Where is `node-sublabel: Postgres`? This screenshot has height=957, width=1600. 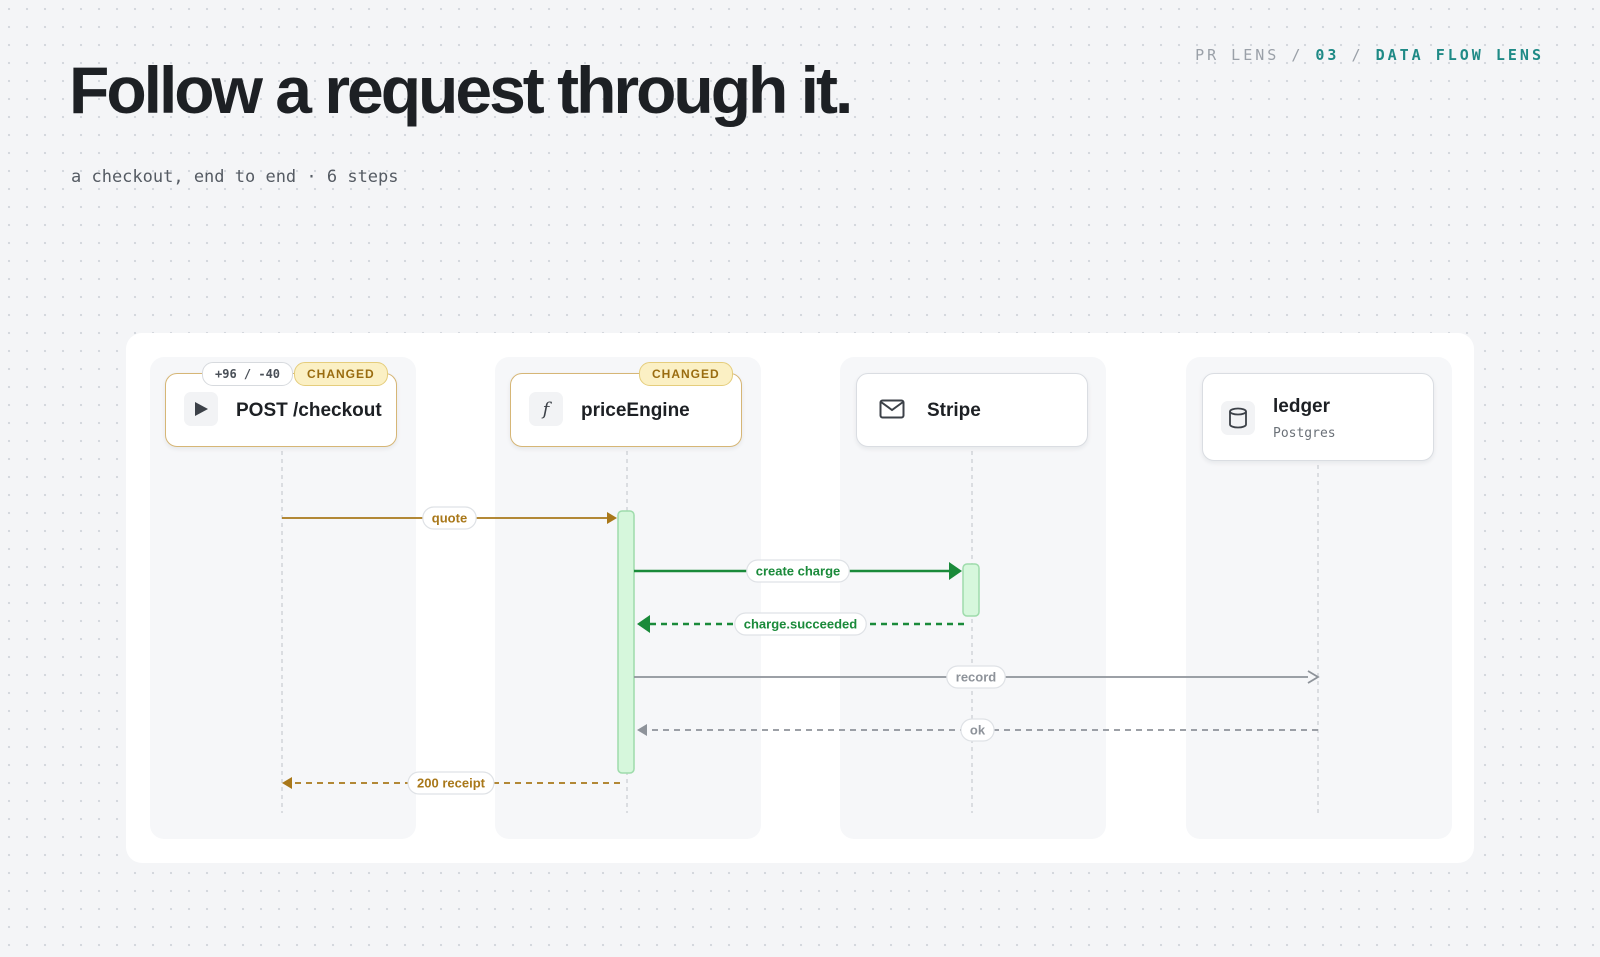 node-sublabel: Postgres is located at coordinates (1304, 433).